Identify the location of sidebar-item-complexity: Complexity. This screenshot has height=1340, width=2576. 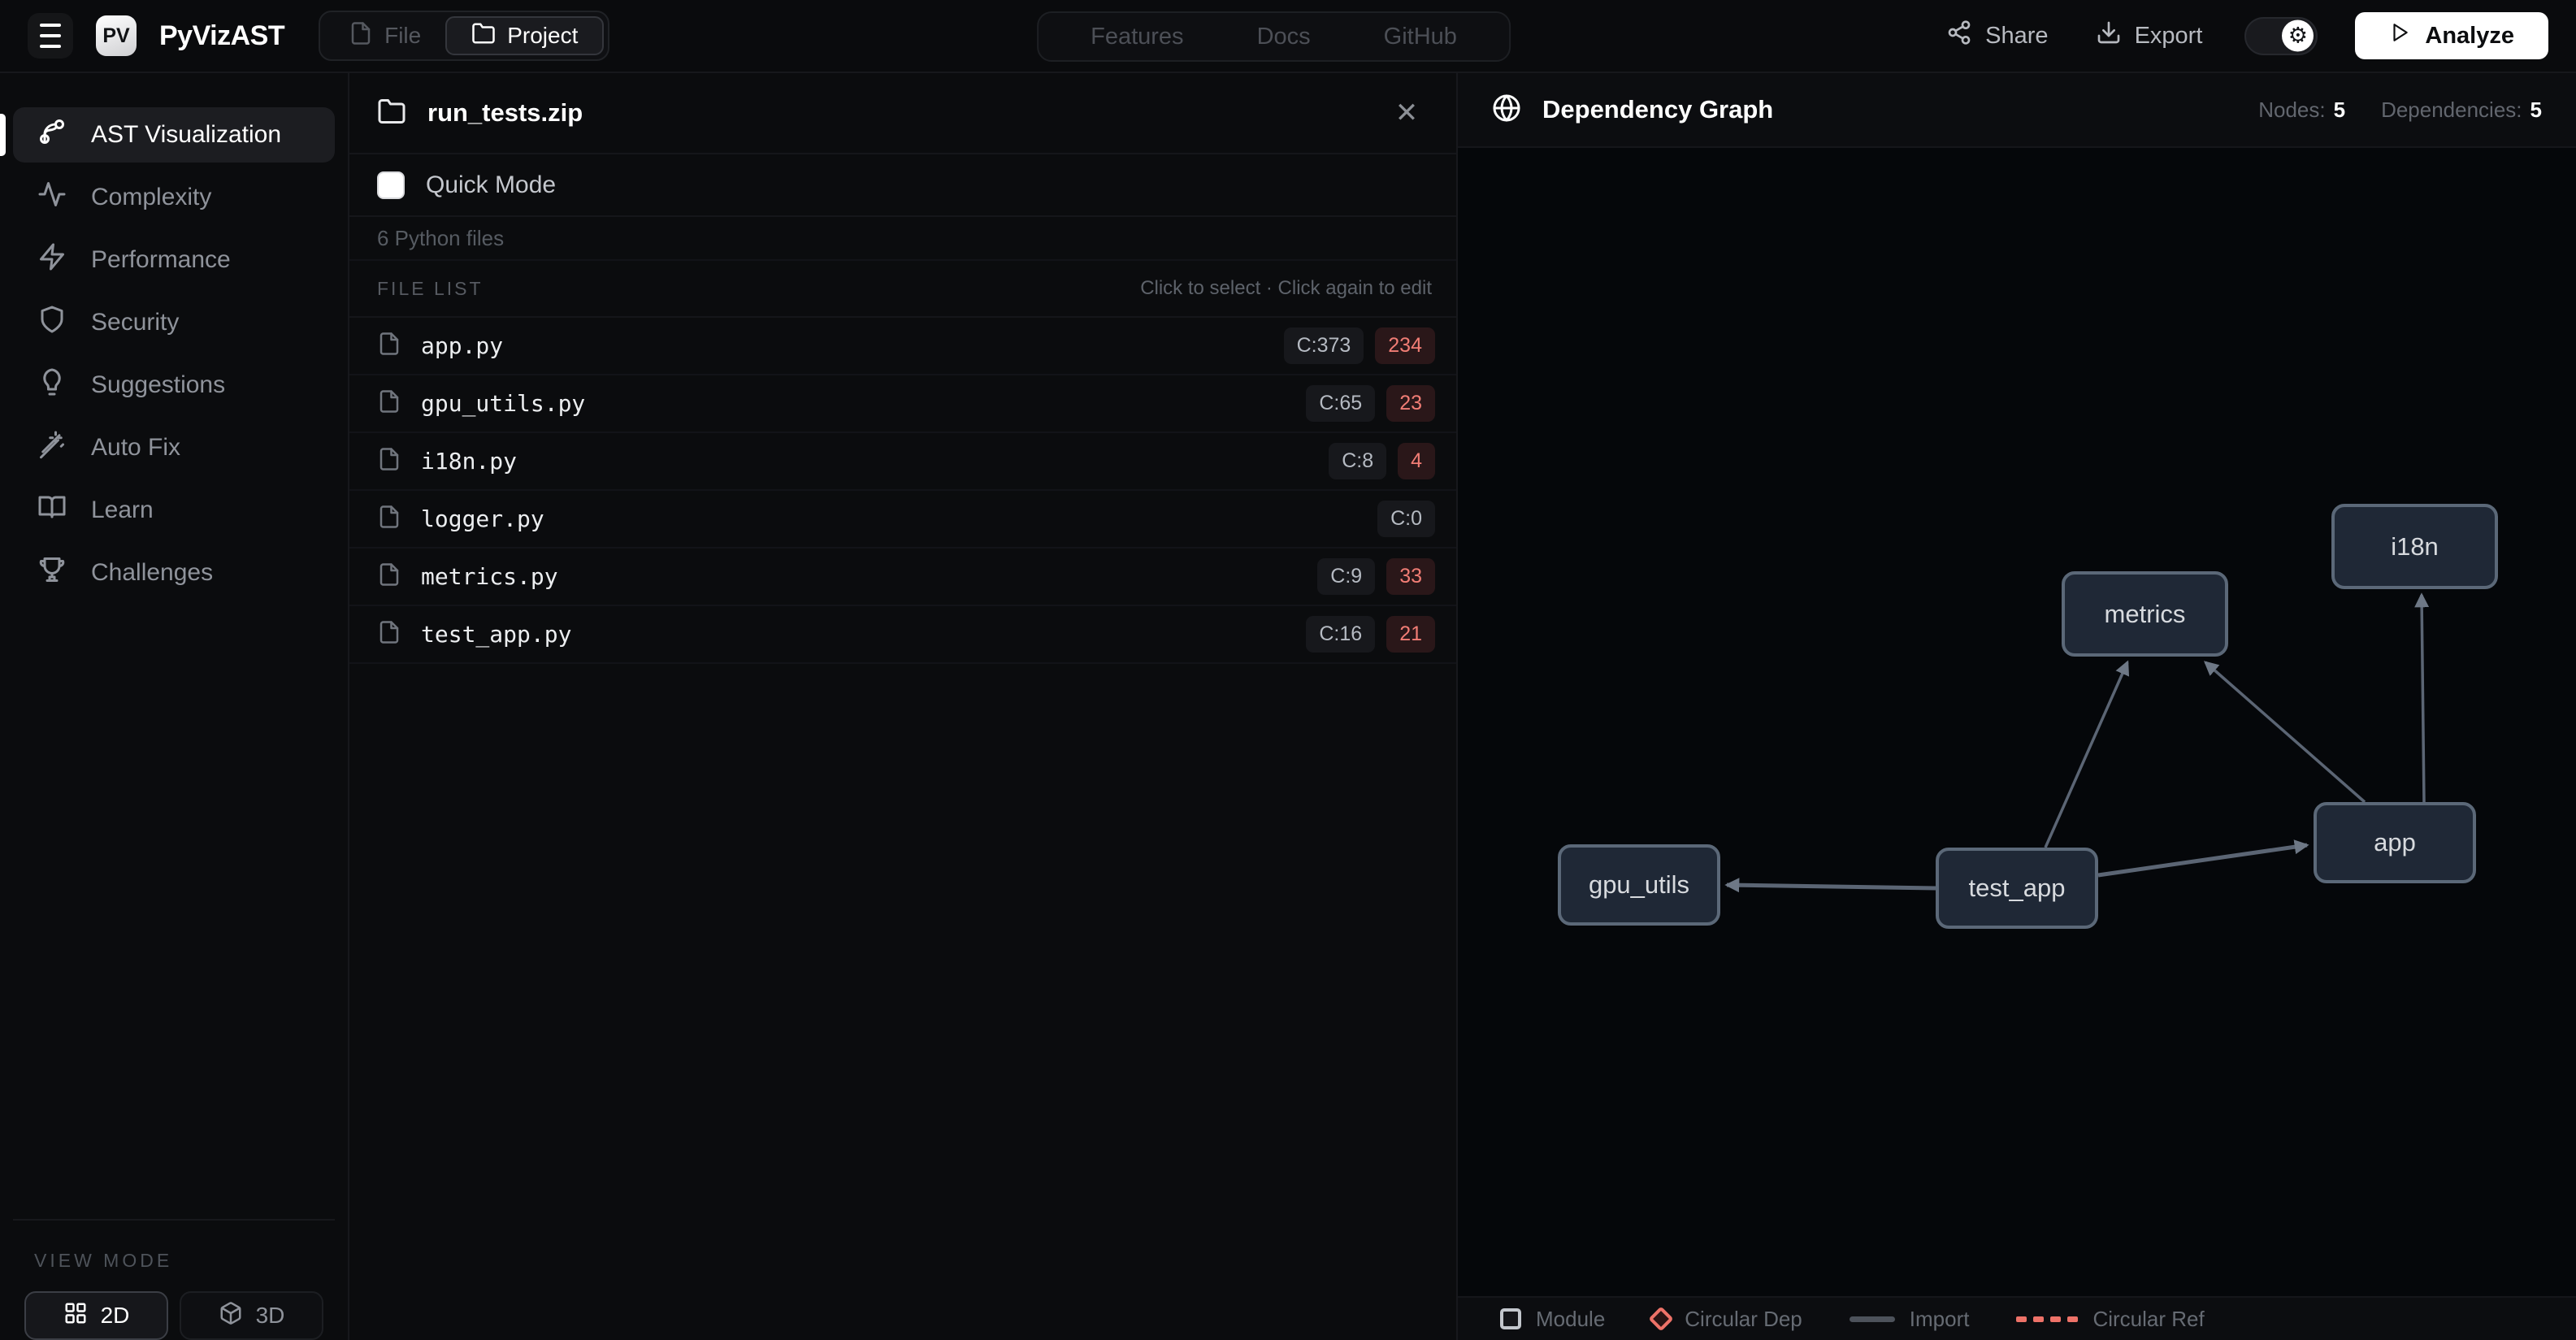
(174, 197).